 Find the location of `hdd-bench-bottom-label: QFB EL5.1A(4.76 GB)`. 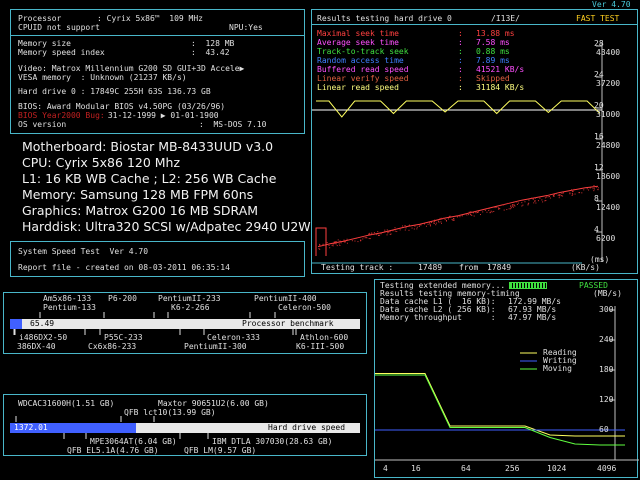

hdd-bench-bottom-label: QFB EL5.1A(4.76 GB) is located at coordinates (113, 451).